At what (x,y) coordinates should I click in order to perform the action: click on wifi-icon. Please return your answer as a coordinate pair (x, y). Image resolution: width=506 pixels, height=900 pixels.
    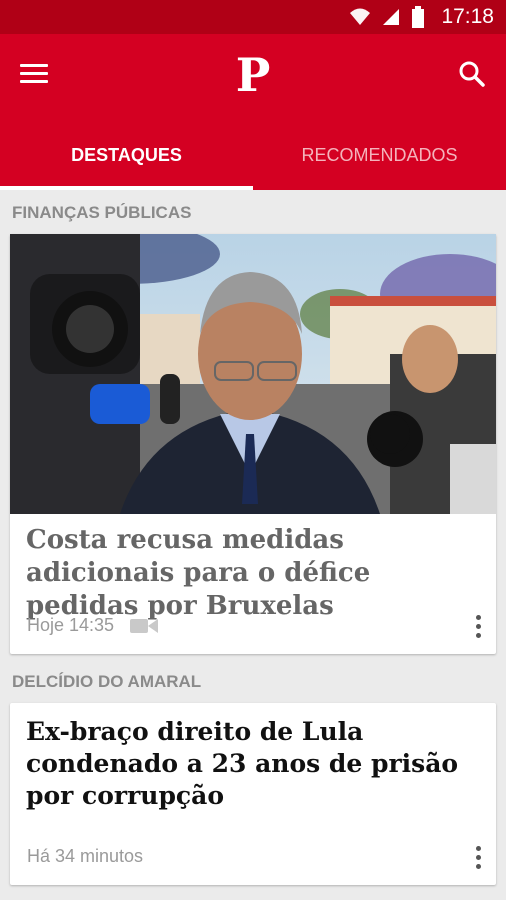
    Looking at the image, I should click on (360, 16).